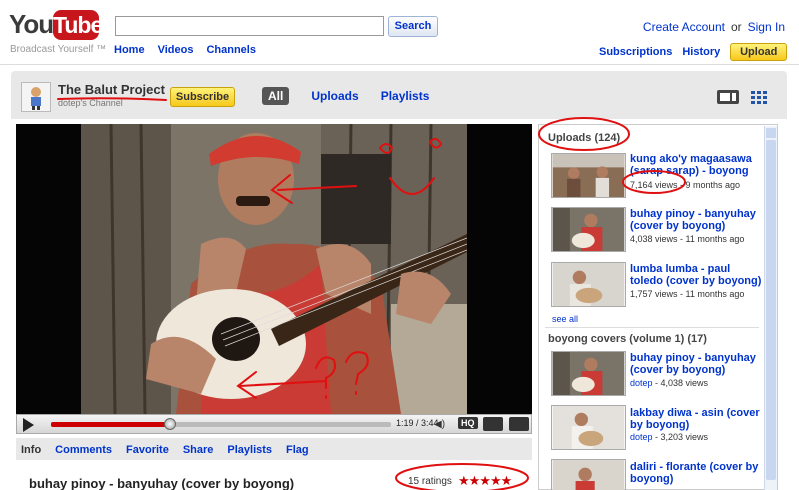 The image size is (799, 490). What do you see at coordinates (297, 450) in the screenshot?
I see `tab-flag: Flag` at bounding box center [297, 450].